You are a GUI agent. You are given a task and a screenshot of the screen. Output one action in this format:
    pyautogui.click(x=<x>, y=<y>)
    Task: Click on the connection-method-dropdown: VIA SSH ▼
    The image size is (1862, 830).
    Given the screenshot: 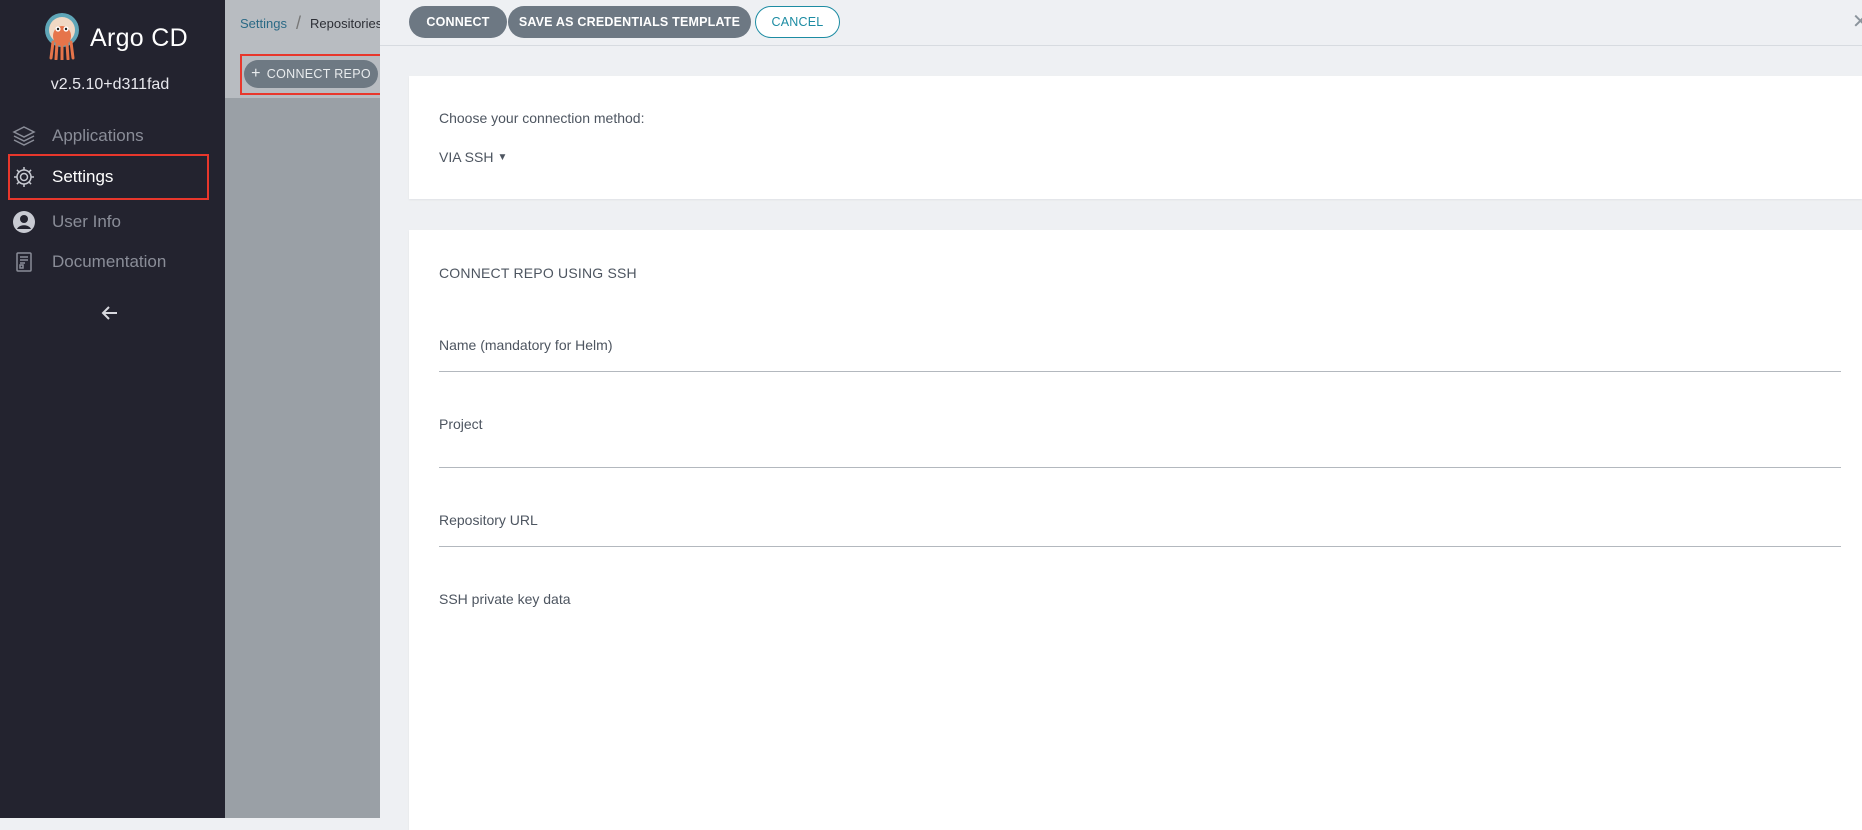 What is the action you would take?
    pyautogui.click(x=473, y=157)
    